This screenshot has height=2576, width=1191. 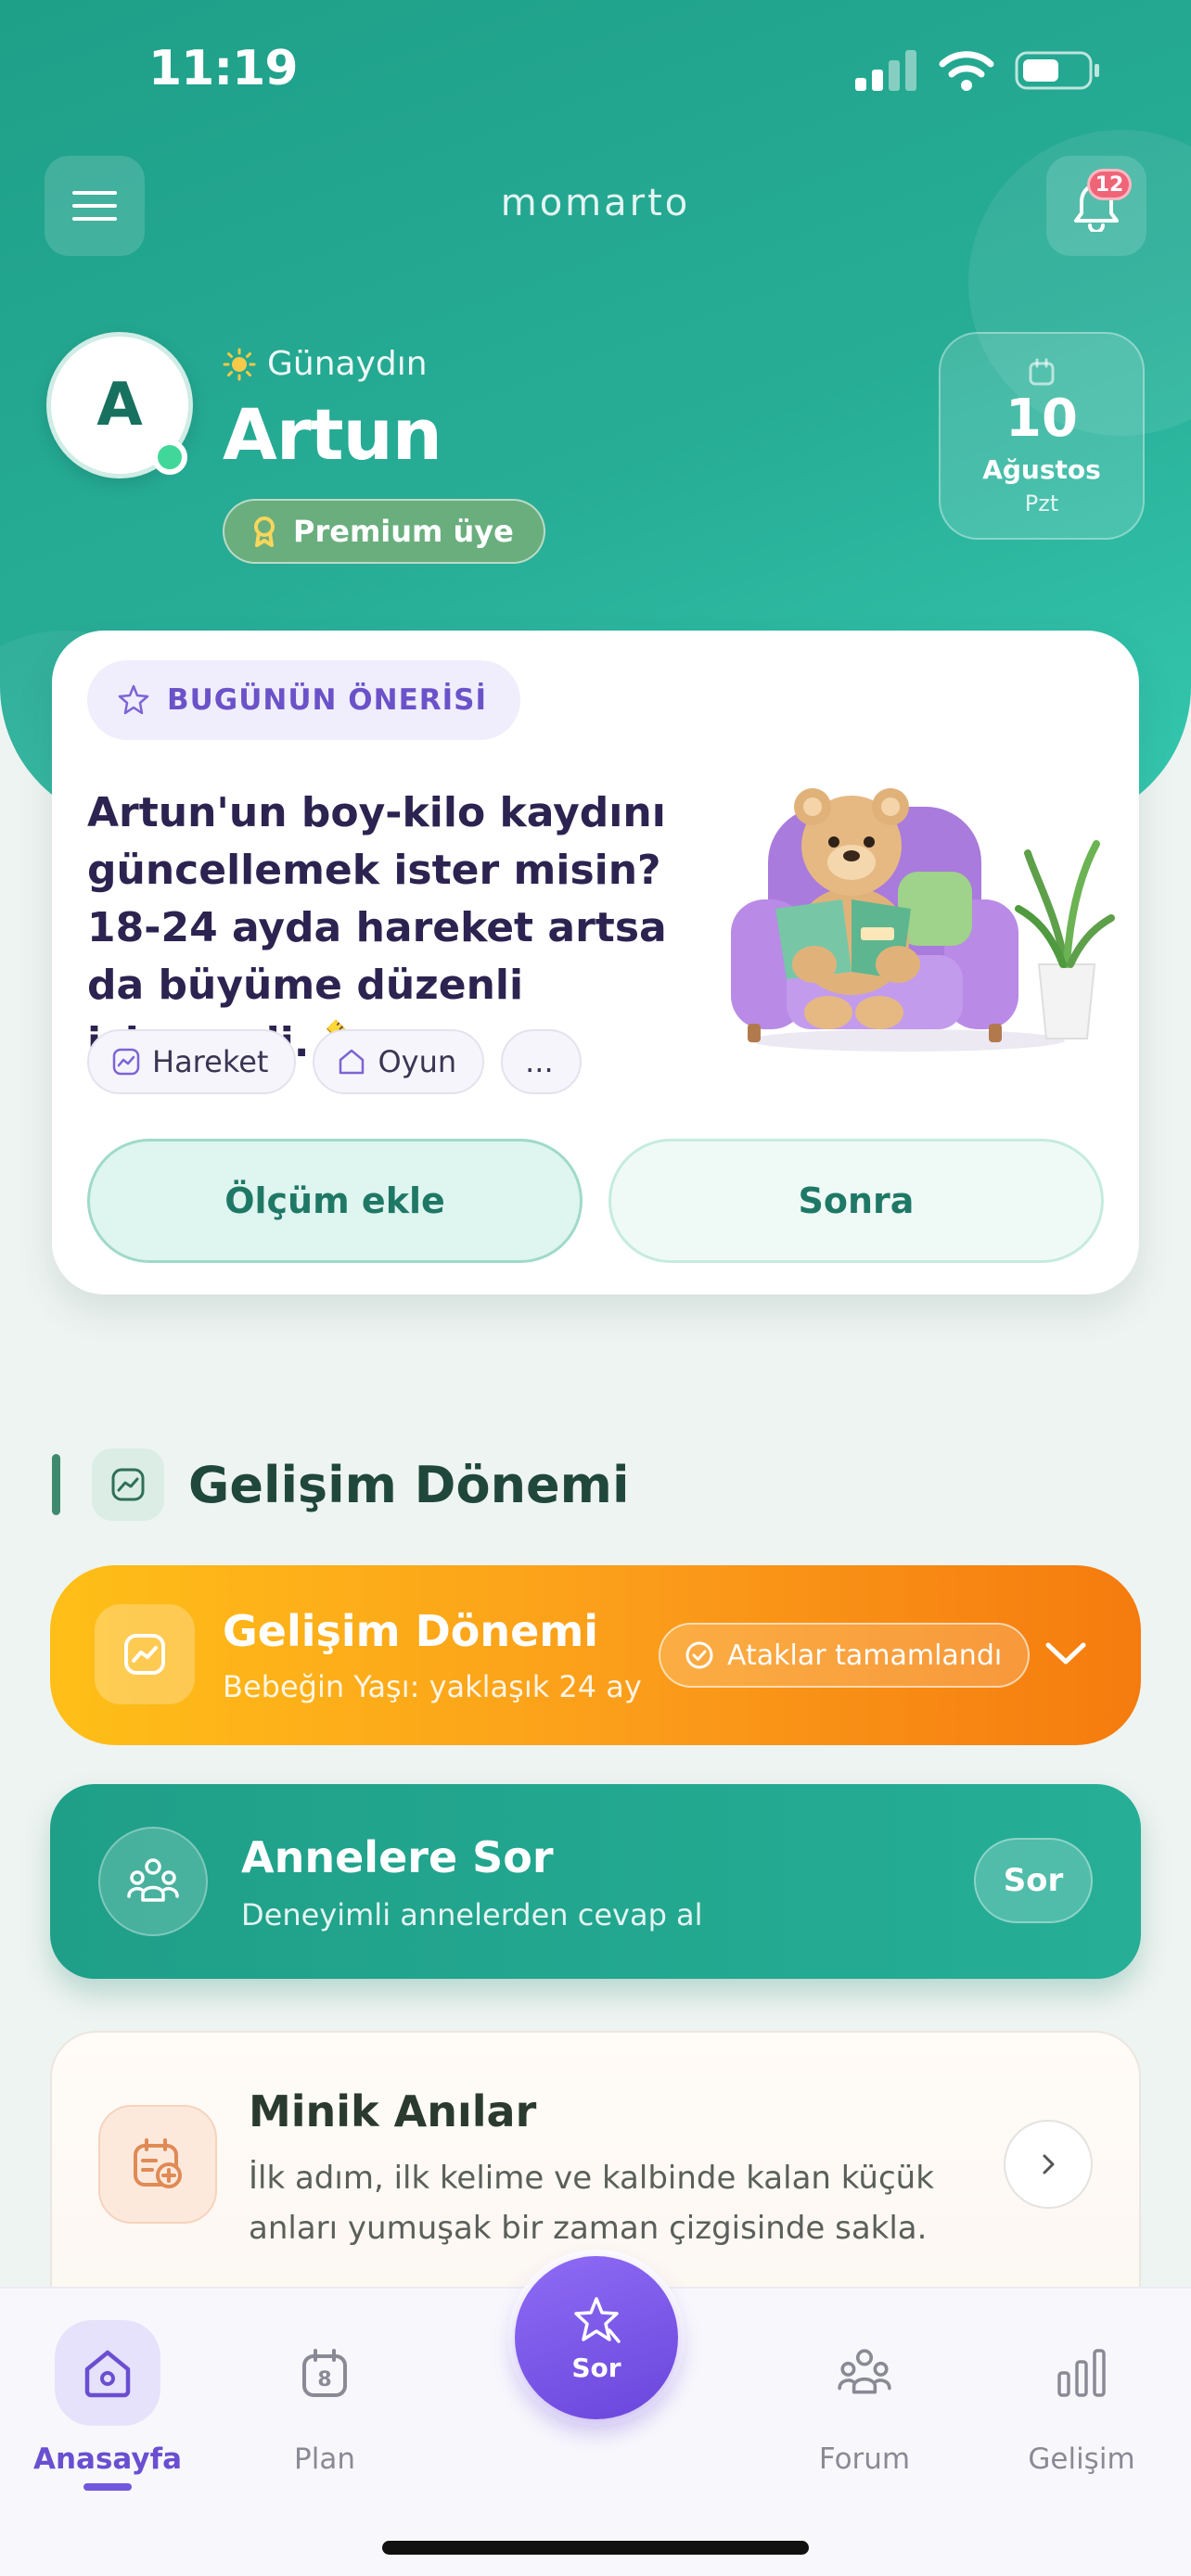 I want to click on tab-label: Plan, so click(x=324, y=2459).